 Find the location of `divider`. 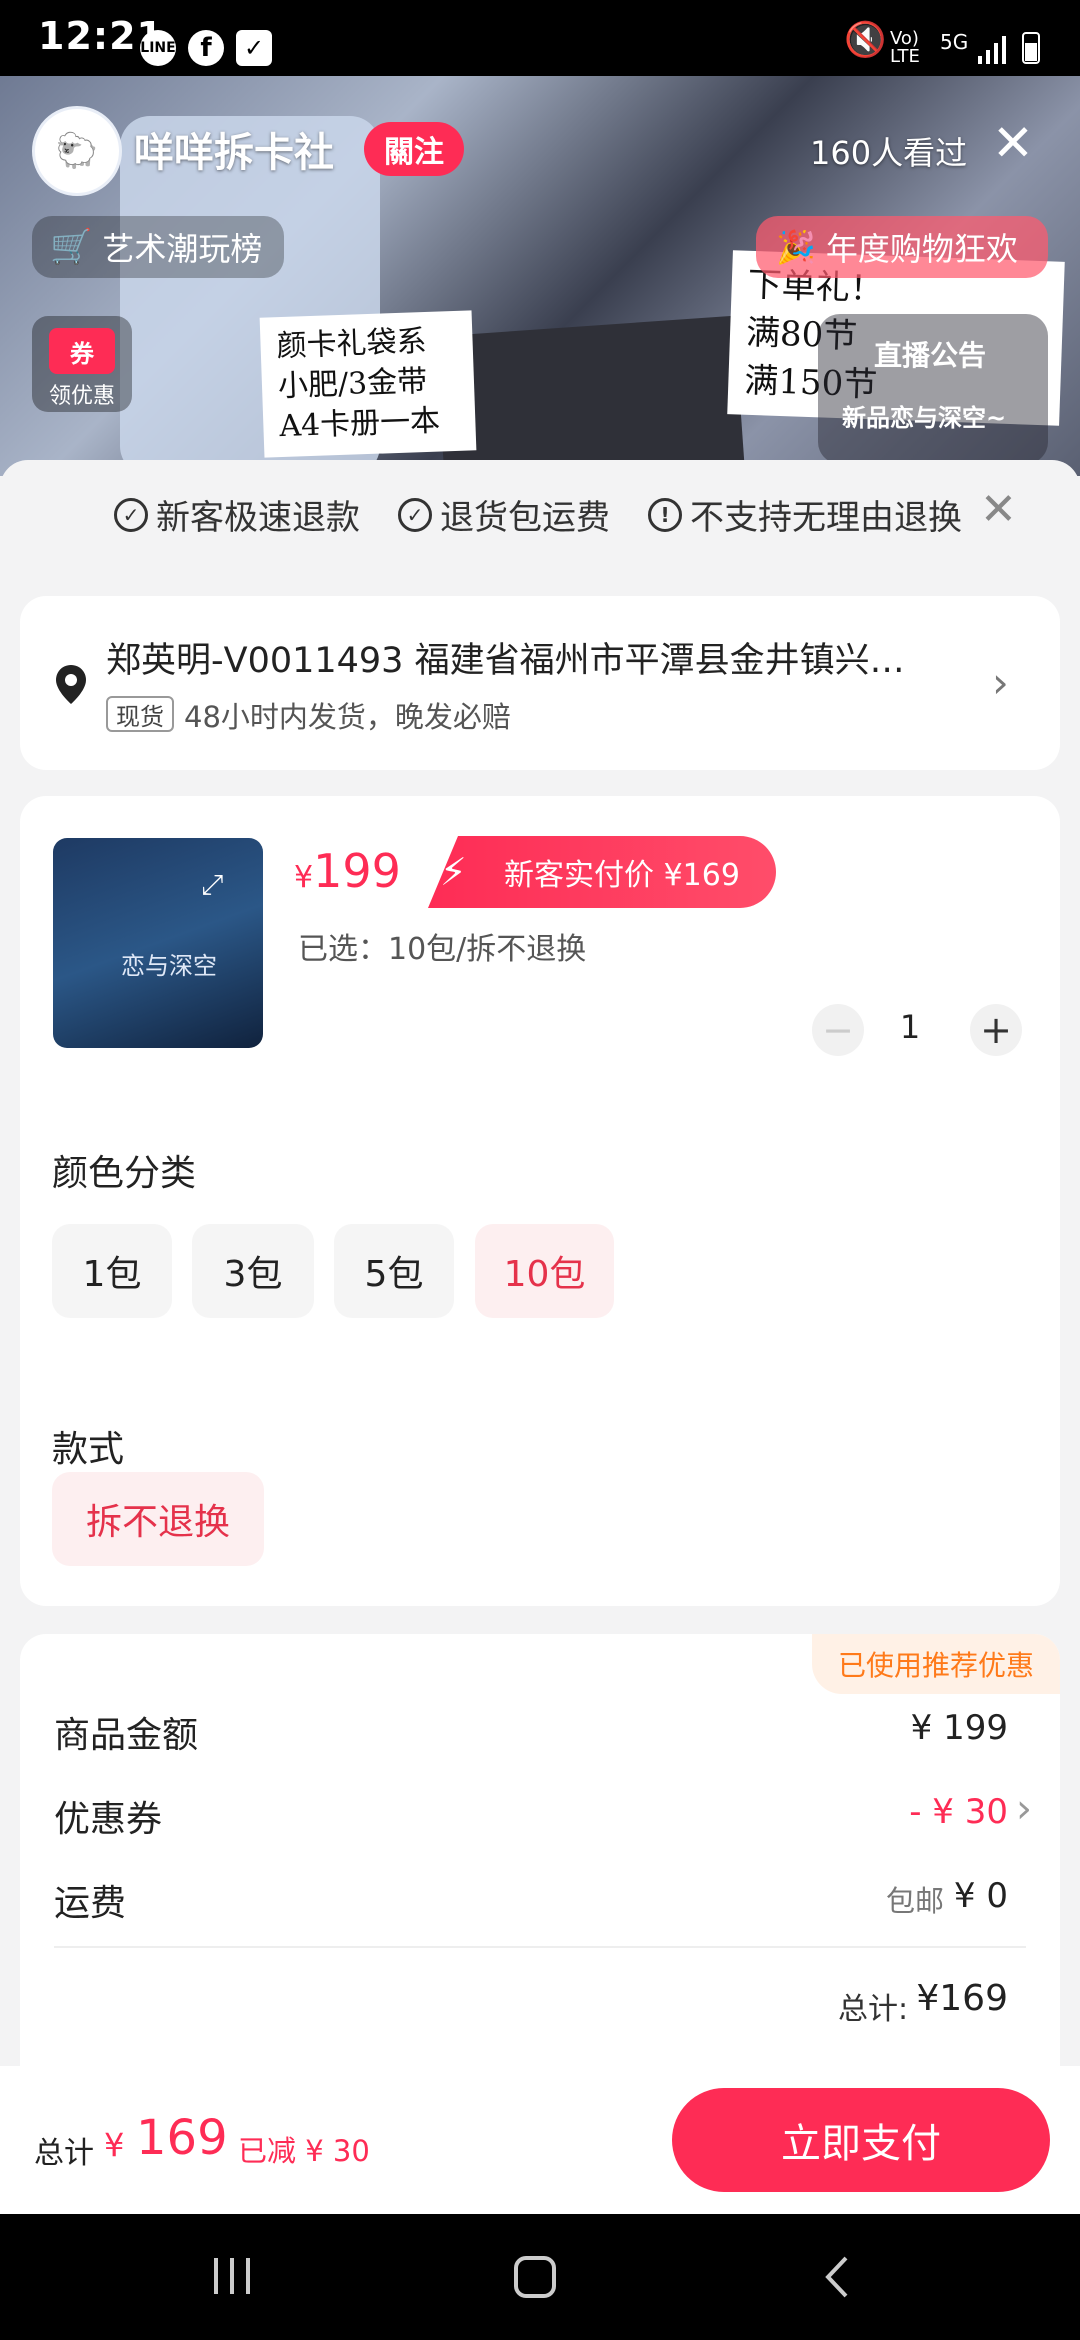

divider is located at coordinates (540, 1947).